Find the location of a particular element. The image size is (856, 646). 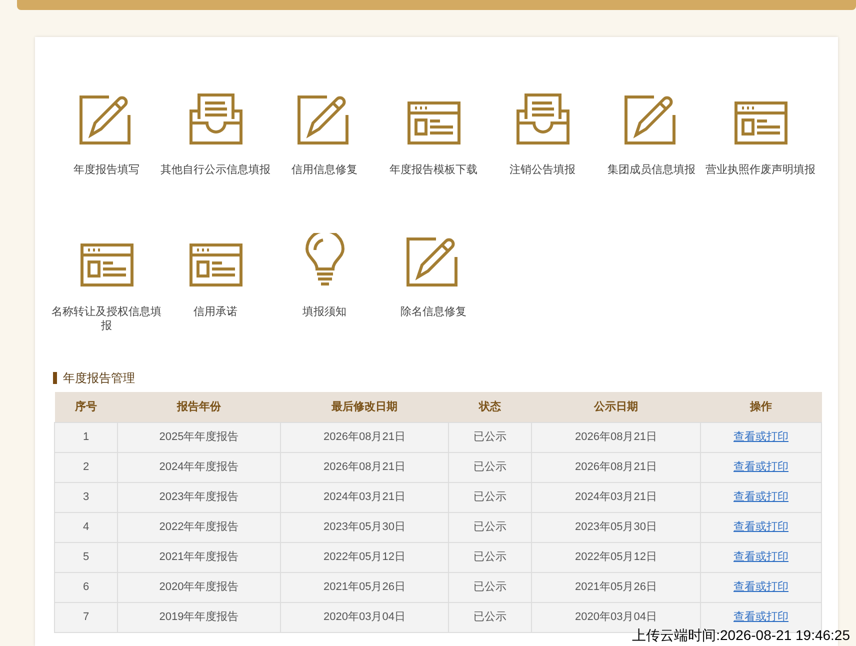

table-cell: 1 is located at coordinates (86, 437).